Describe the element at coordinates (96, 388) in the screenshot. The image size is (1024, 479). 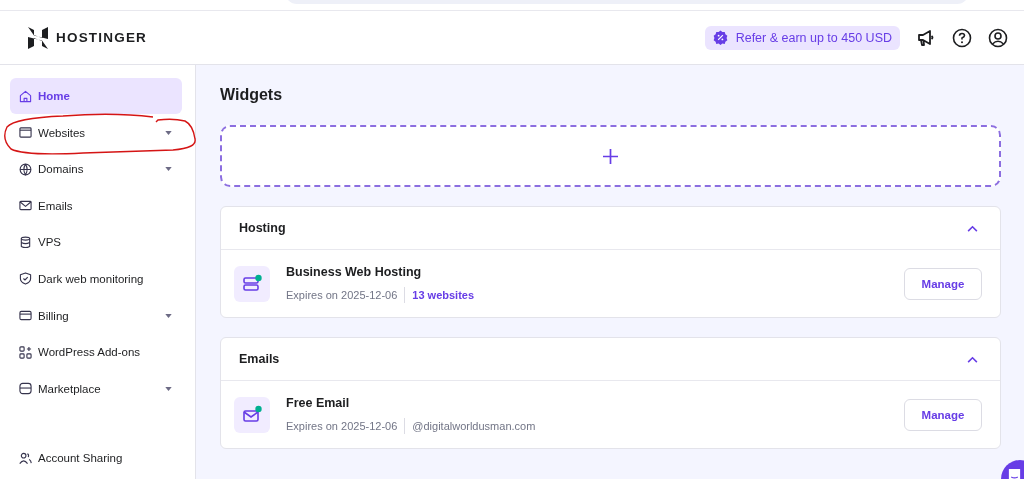
I see `sidebar-item: Marketplace` at that location.